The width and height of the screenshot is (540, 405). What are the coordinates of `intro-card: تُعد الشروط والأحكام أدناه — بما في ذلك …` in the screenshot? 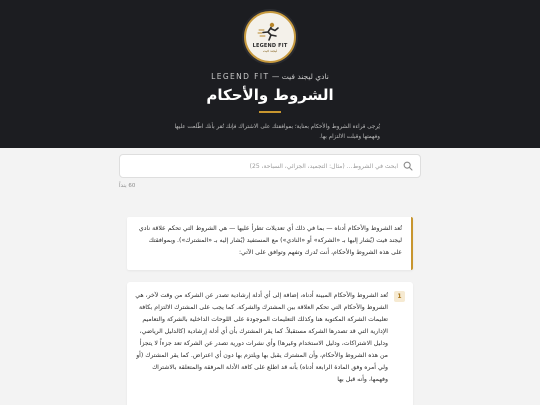 It's located at (270, 243).